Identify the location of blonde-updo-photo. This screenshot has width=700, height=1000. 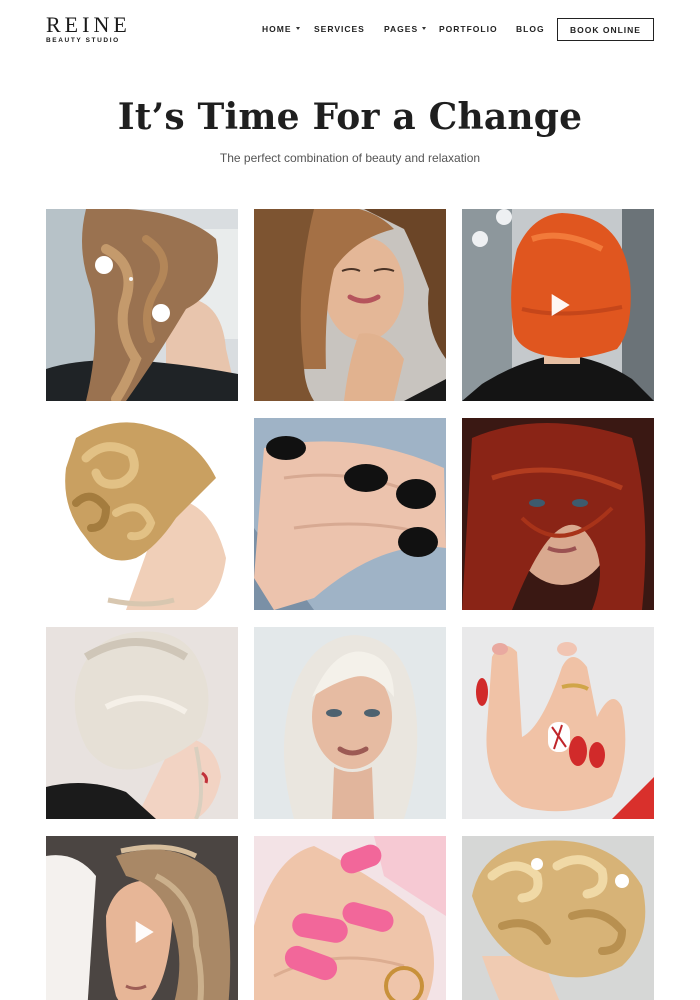
(142, 514).